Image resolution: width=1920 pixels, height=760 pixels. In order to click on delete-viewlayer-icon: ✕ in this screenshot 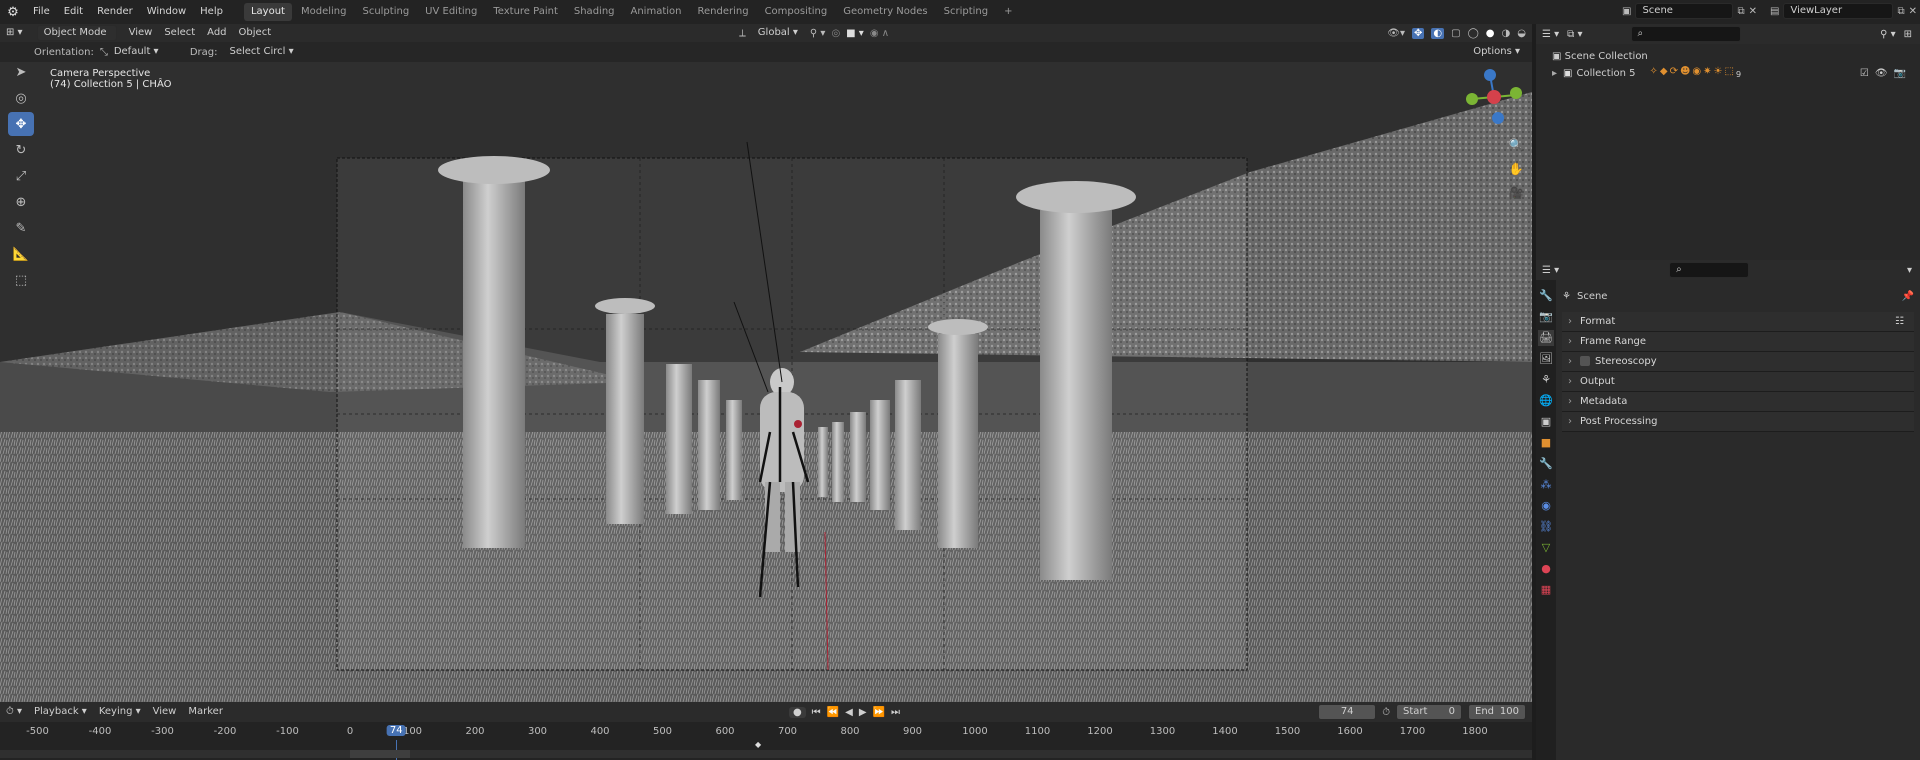, I will do `click(1913, 11)`.